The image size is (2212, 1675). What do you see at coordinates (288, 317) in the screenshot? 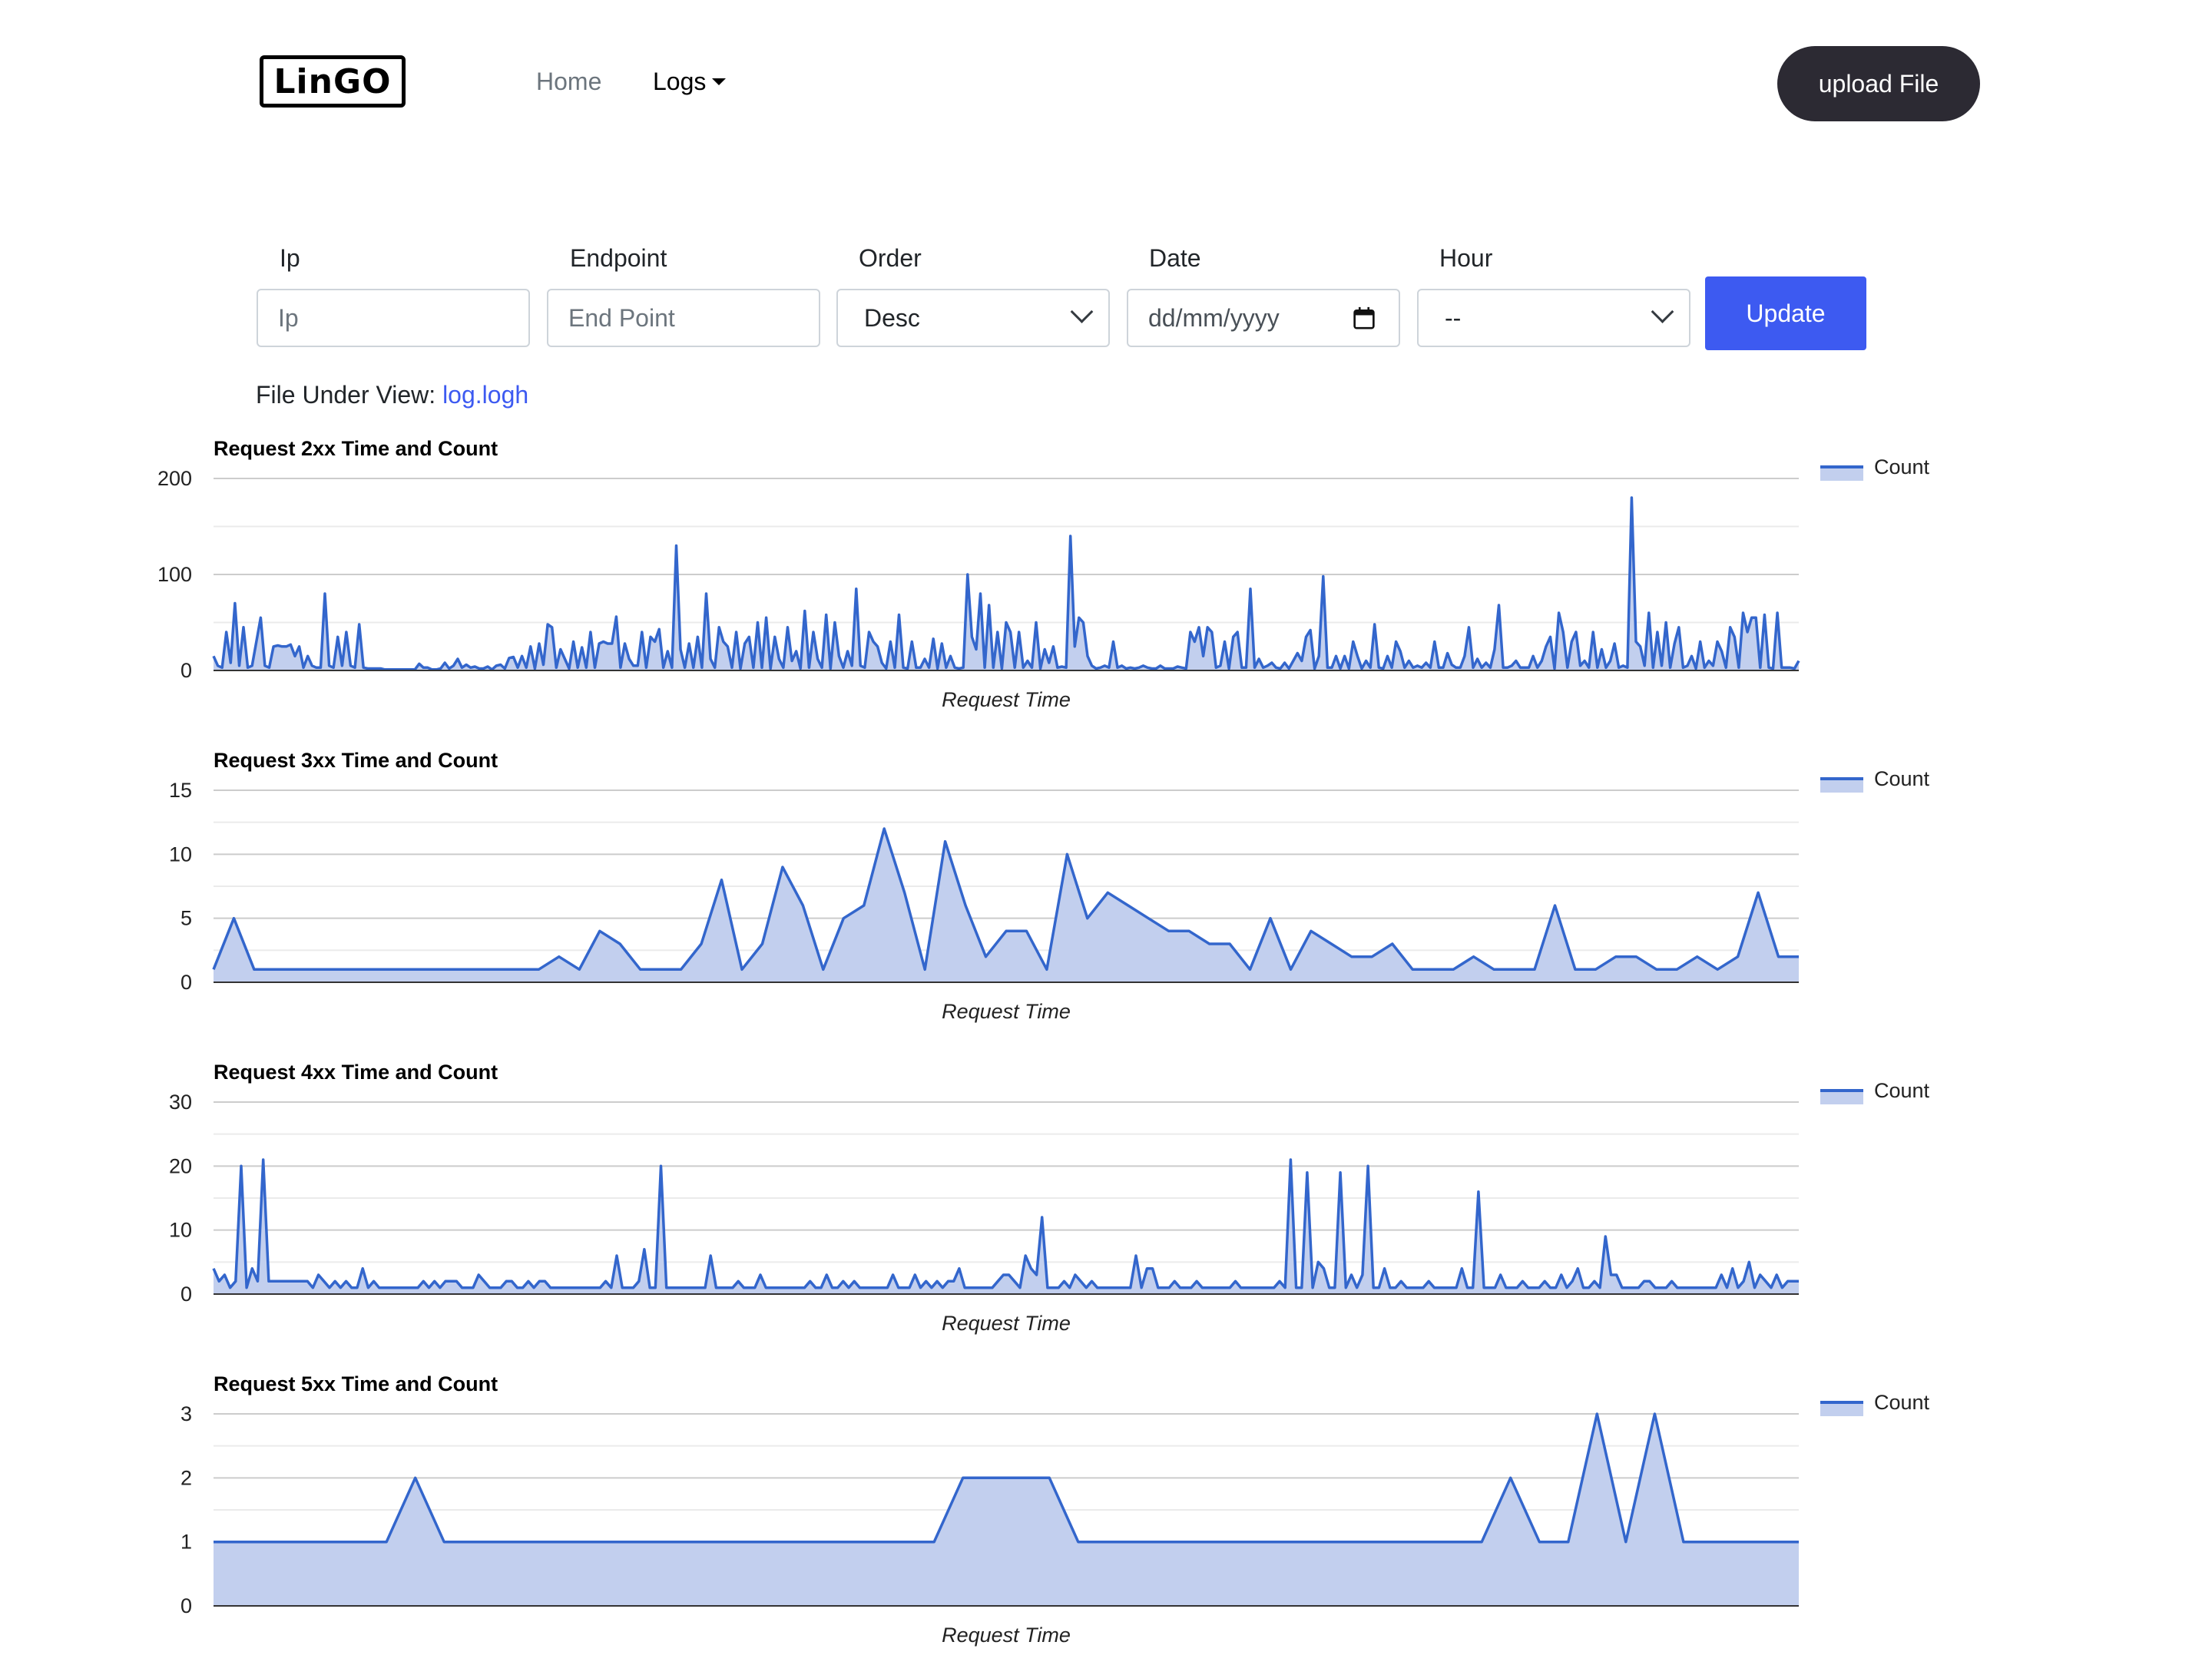
I see `ip-placeholder: Ip` at bounding box center [288, 317].